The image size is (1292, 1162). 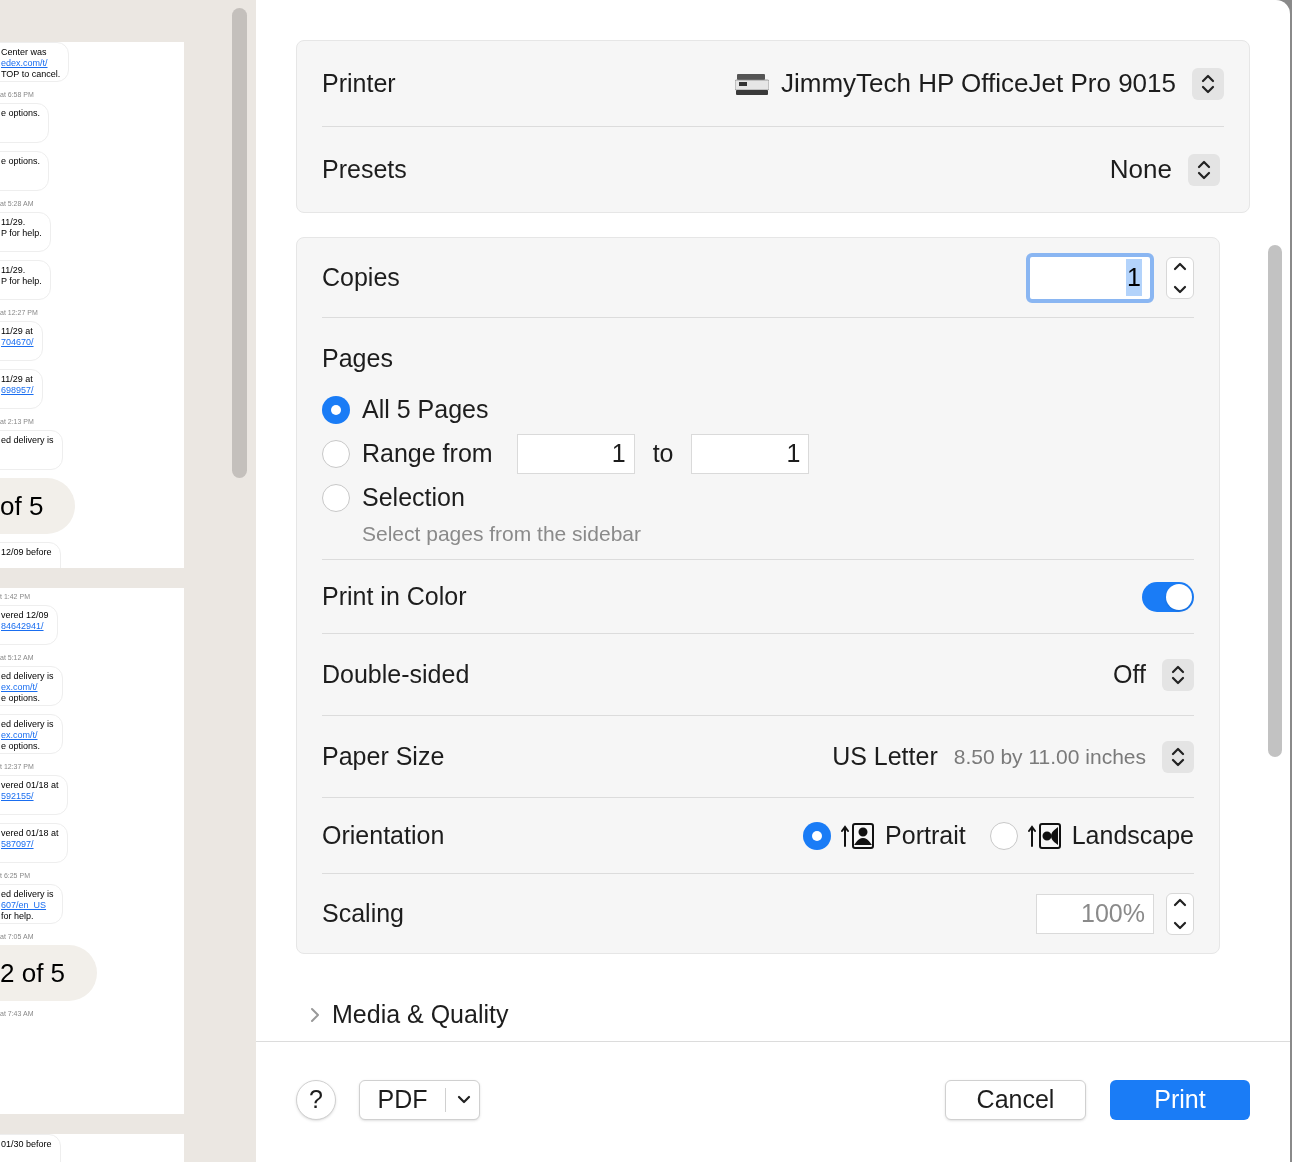 What do you see at coordinates (24, 905) in the screenshot?
I see `message-link: 607/en_US` at bounding box center [24, 905].